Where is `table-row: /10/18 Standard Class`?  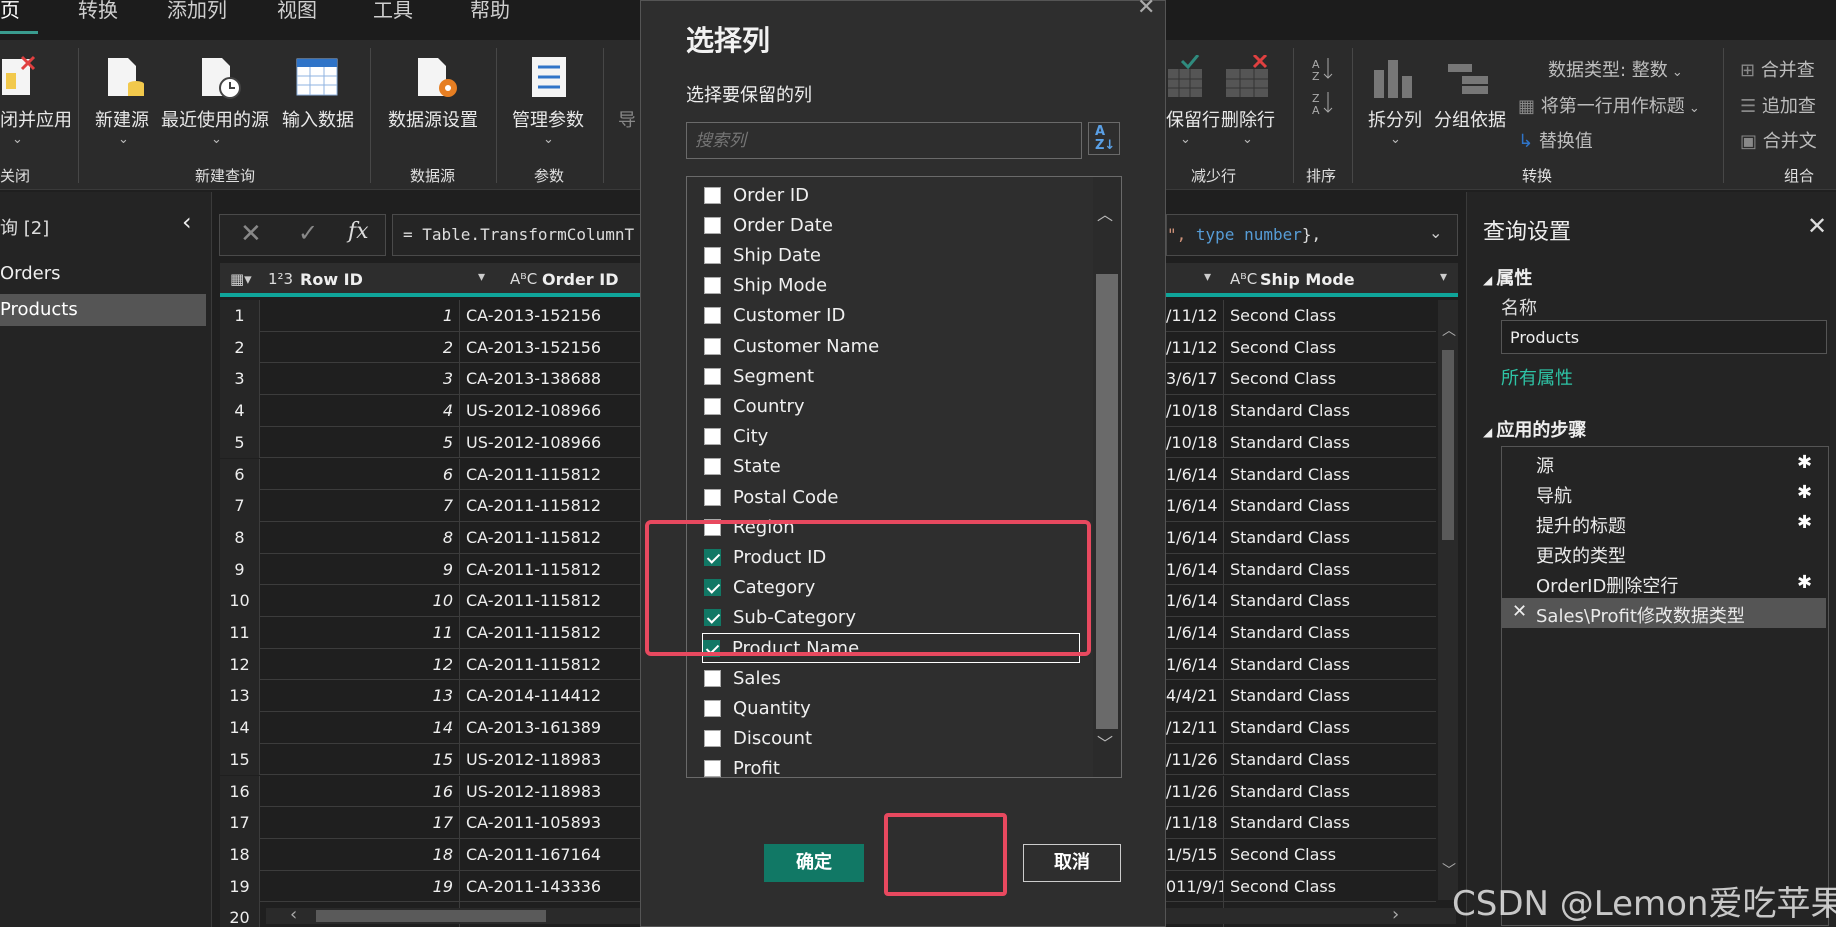 table-row: /10/18 Standard Class is located at coordinates (1301, 442).